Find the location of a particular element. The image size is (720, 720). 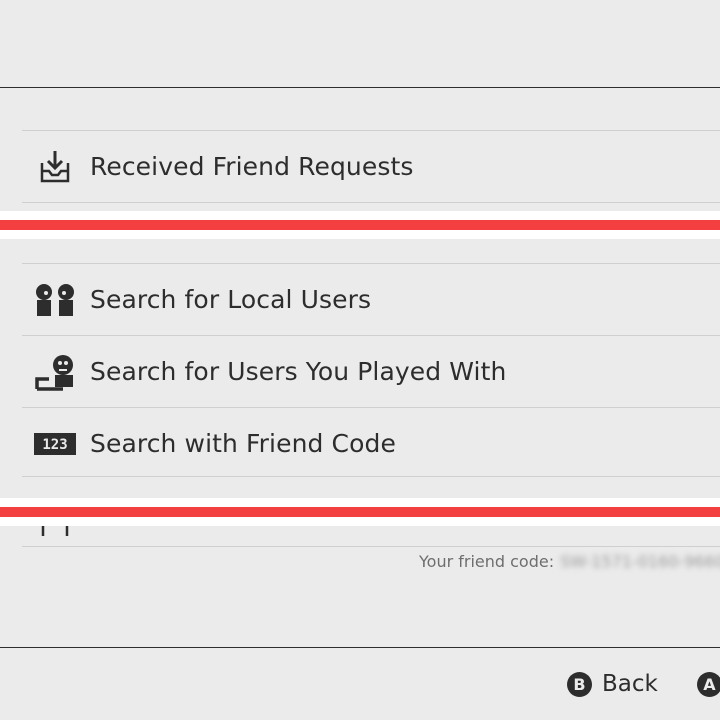

a-button-icon: A is located at coordinates (708, 684).